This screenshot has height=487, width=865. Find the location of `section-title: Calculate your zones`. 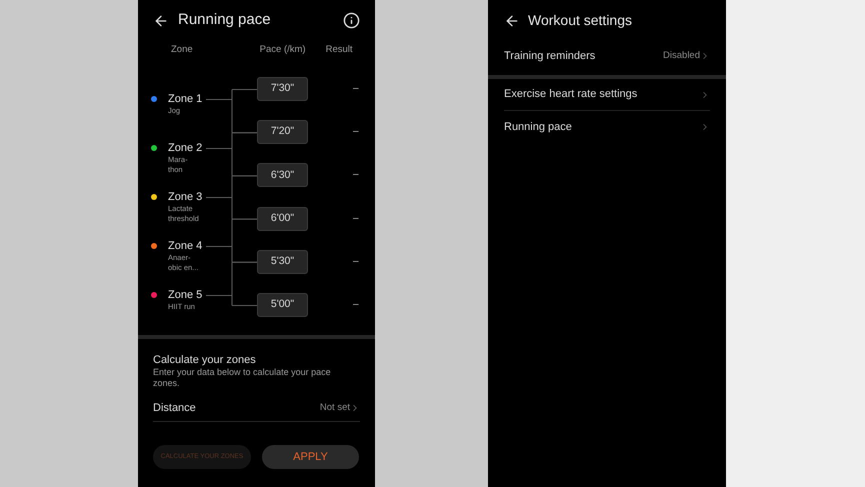

section-title: Calculate your zones is located at coordinates (205, 360).